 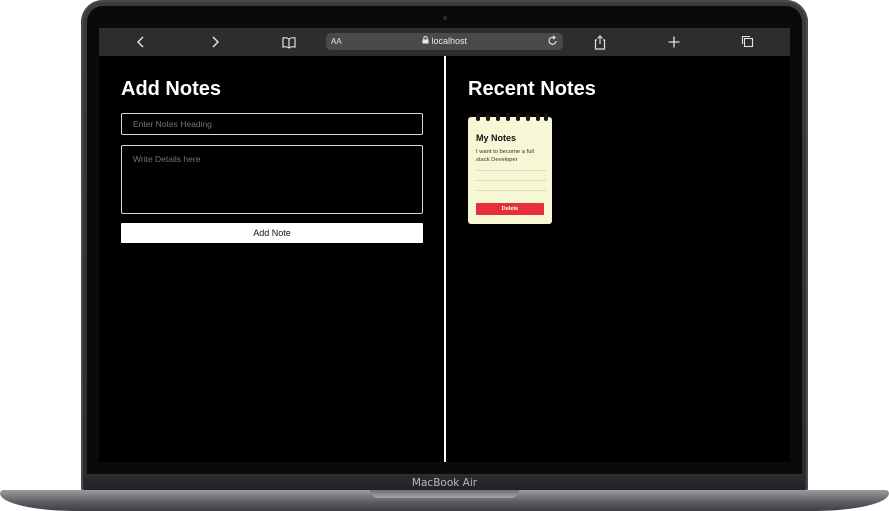 What do you see at coordinates (171, 89) in the screenshot?
I see `add-notes-heading: Add Notes` at bounding box center [171, 89].